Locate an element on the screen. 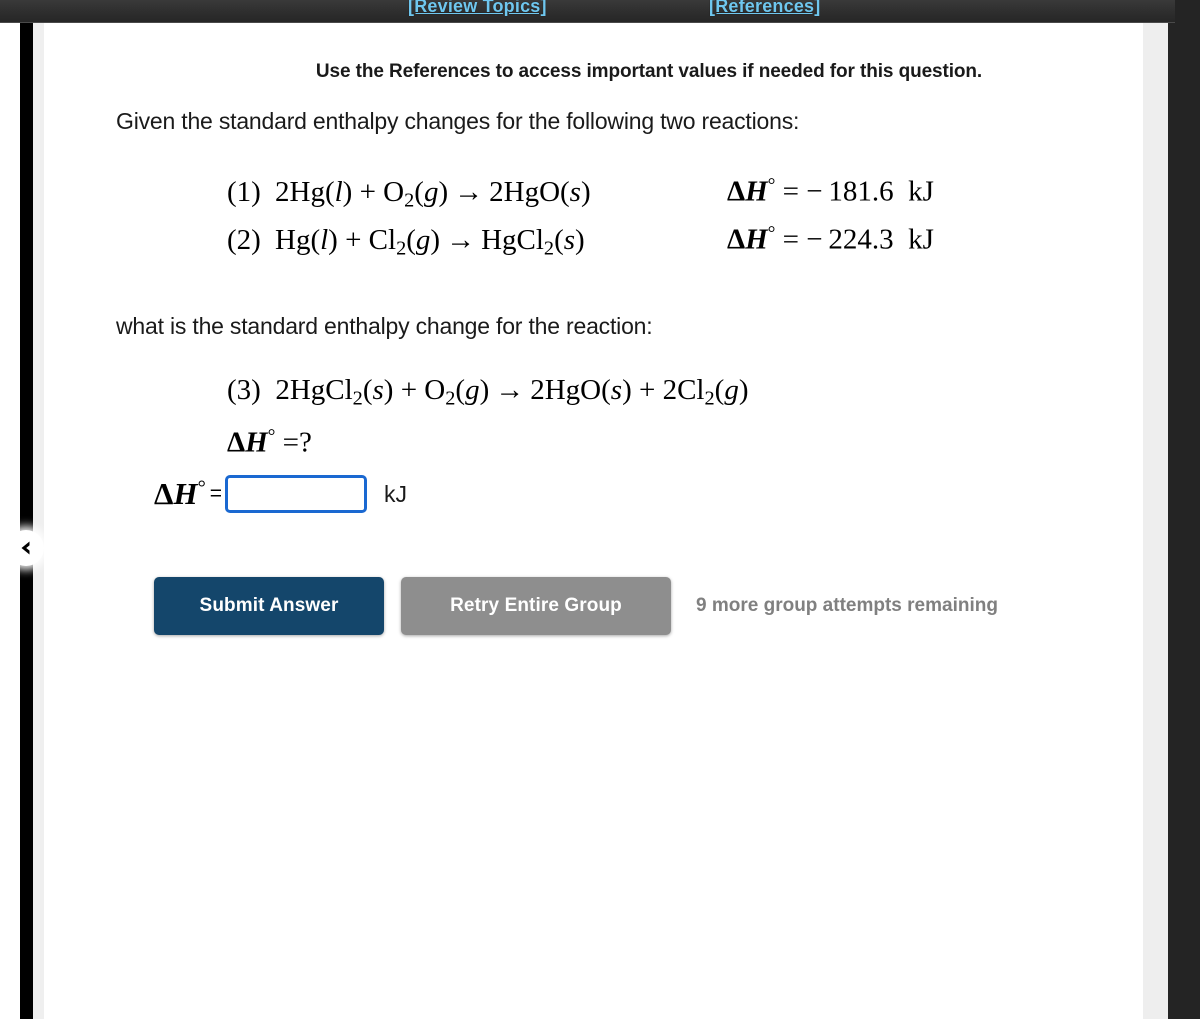  equation-body: 2Hg(l) + O2(g) → 2HgO(s) is located at coordinates (433, 193).